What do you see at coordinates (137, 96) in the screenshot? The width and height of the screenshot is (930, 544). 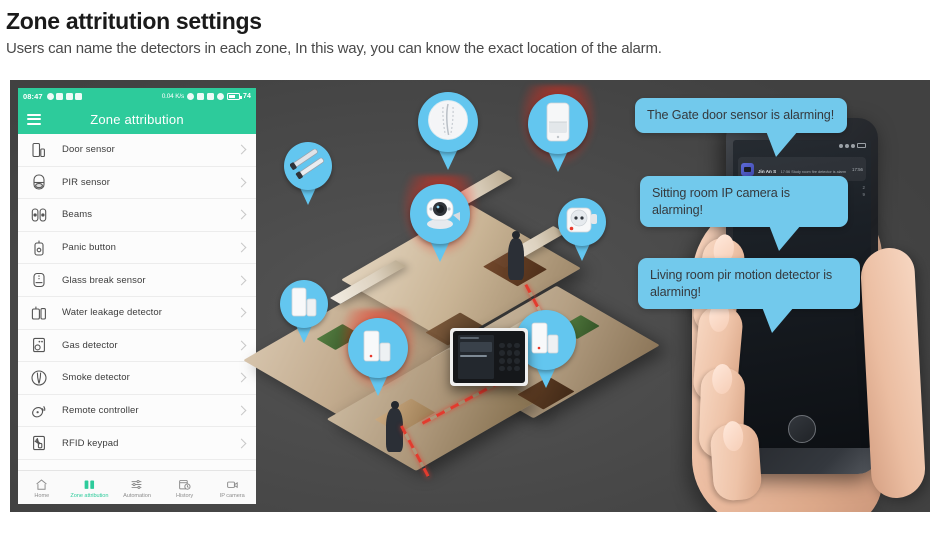 I see `app-status-bar: 08:47 0.04 K/s 74` at bounding box center [137, 96].